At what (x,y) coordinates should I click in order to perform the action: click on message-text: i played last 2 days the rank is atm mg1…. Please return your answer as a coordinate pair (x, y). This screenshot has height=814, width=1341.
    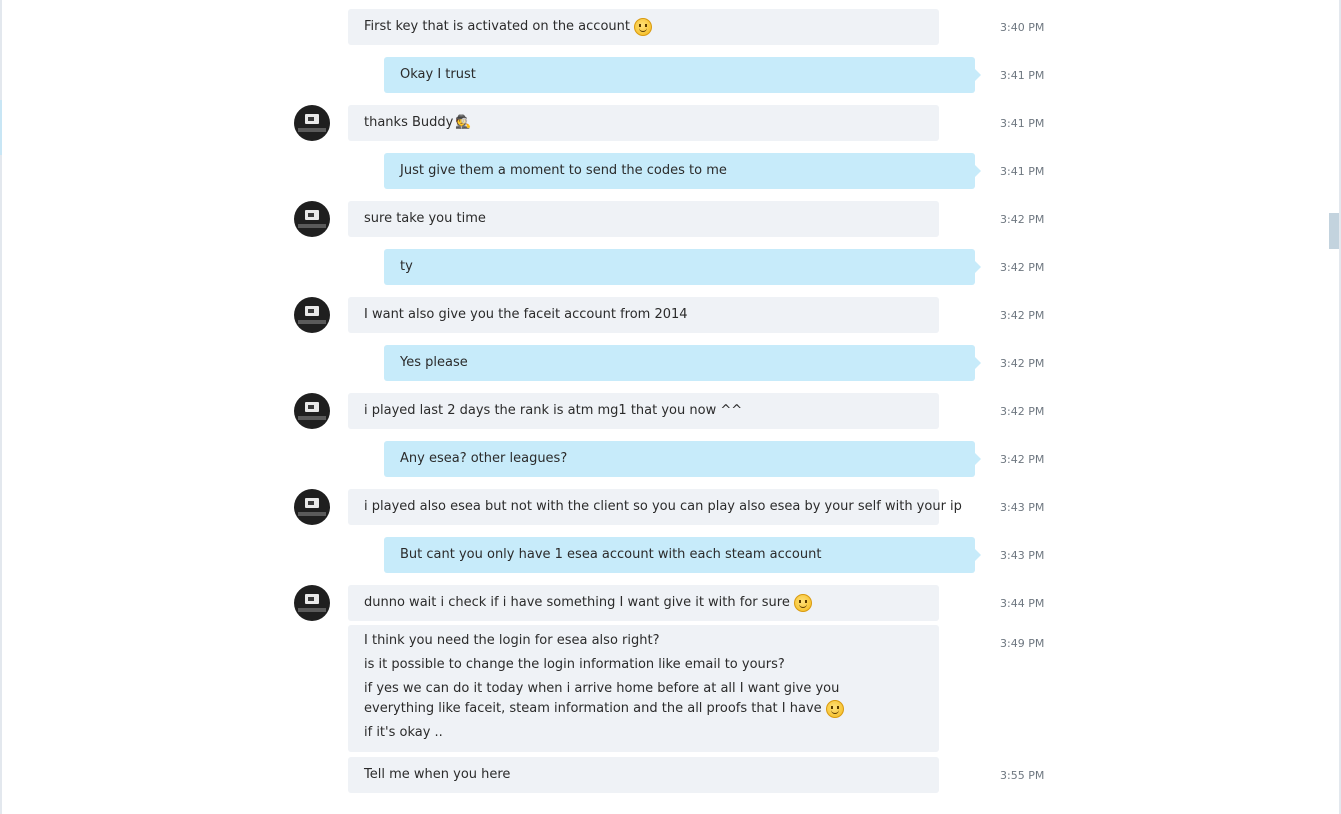
    Looking at the image, I should click on (553, 410).